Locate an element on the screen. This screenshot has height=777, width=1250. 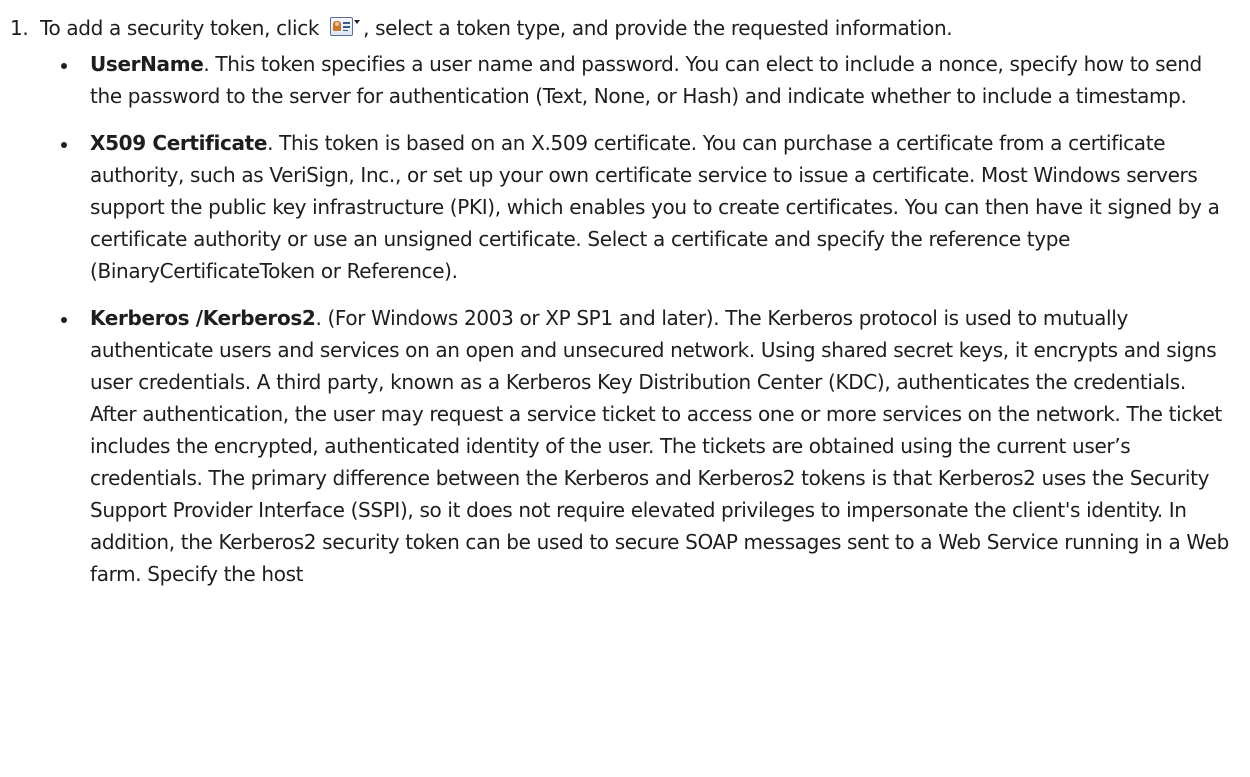
add-security-token-button is located at coordinates (344, 26).